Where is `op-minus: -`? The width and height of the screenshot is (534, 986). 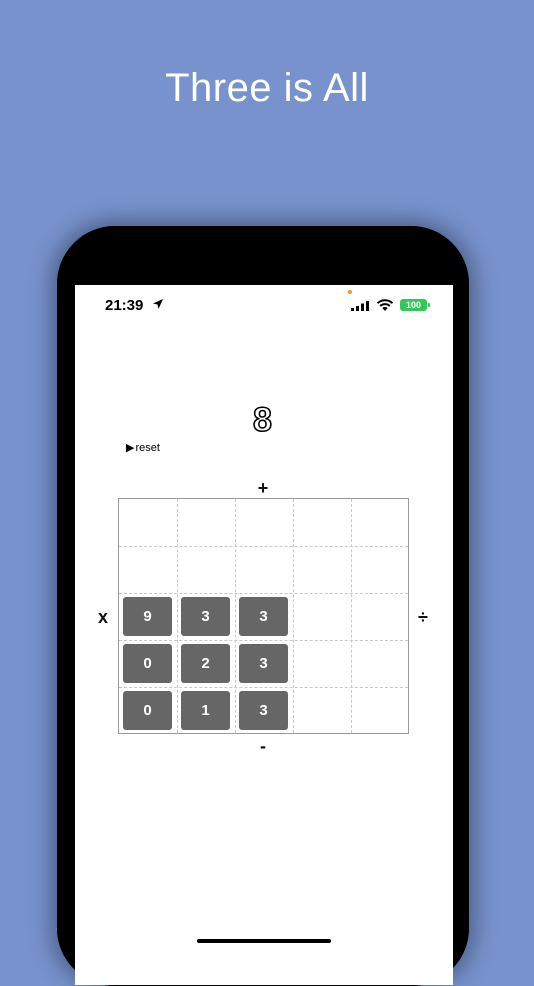
op-minus: - is located at coordinates (263, 746).